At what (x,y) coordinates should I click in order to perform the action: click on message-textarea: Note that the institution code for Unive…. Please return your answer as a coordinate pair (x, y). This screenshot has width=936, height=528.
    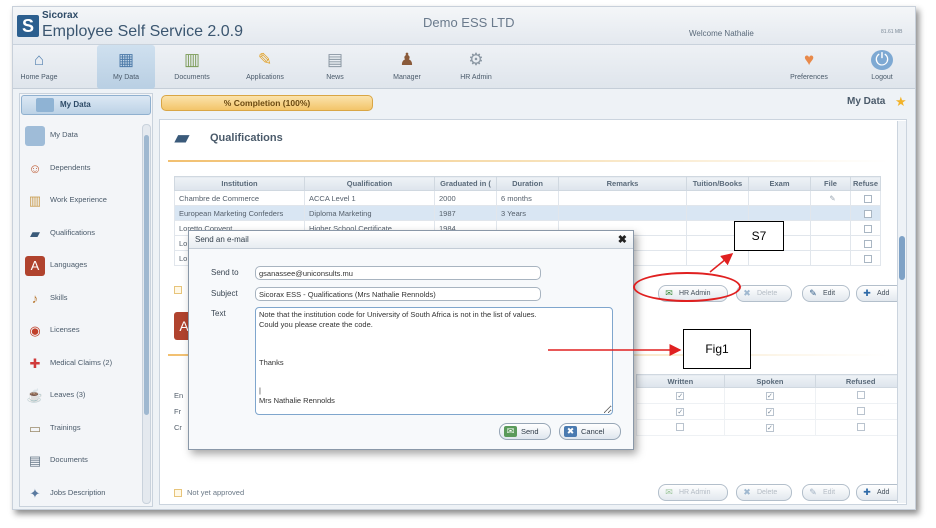
    Looking at the image, I should click on (434, 361).